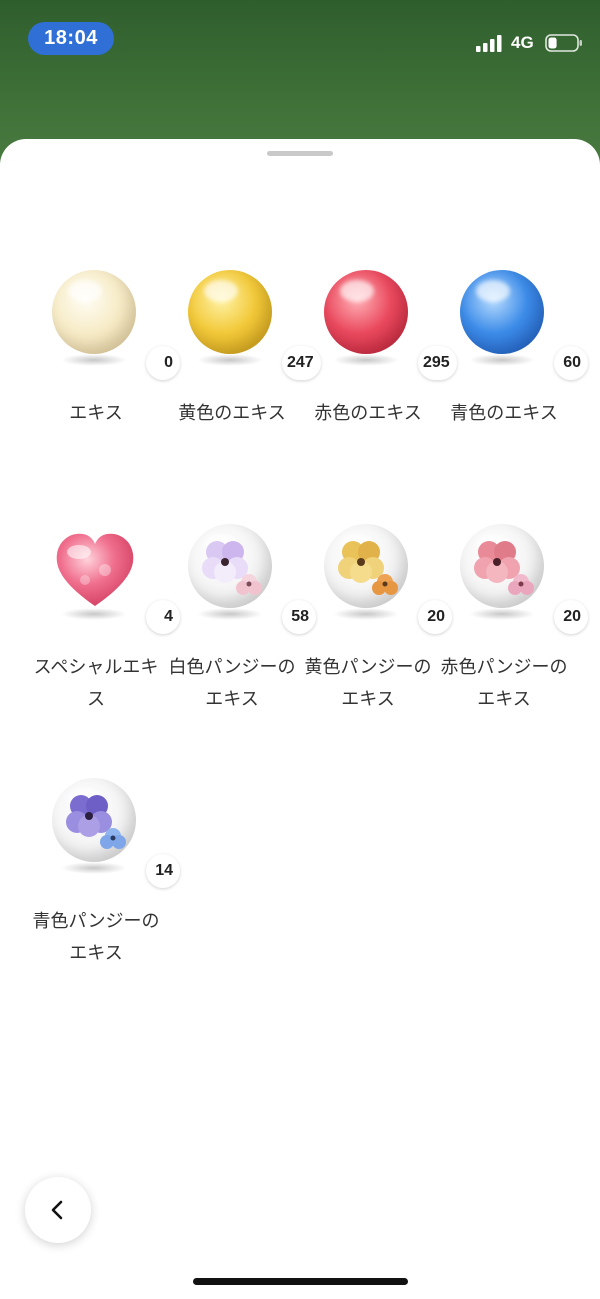  Describe the element at coordinates (96, 683) in the screenshot. I see `item-label: スペシャルエキス` at that location.